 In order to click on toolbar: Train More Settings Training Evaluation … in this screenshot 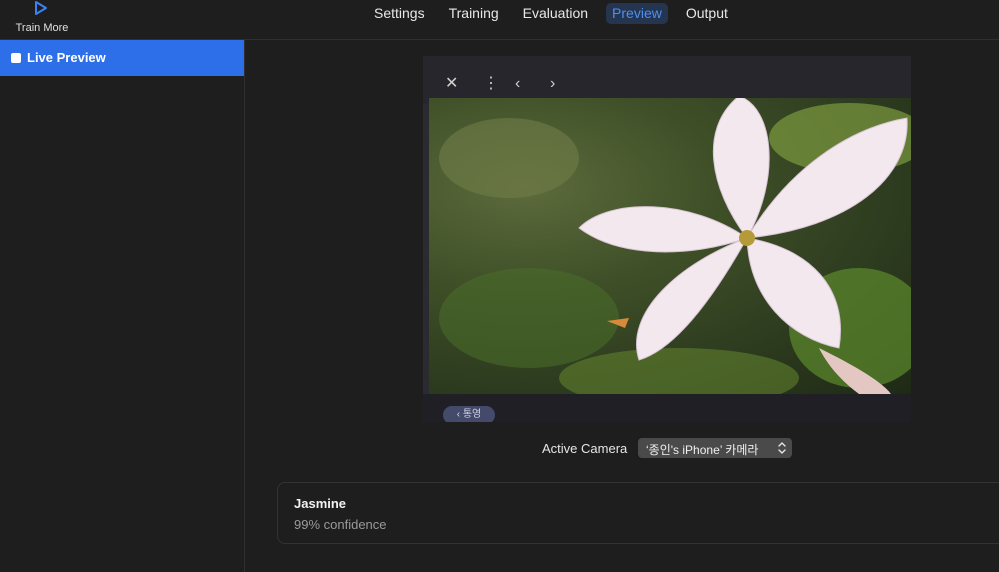, I will do `click(499, 20)`.